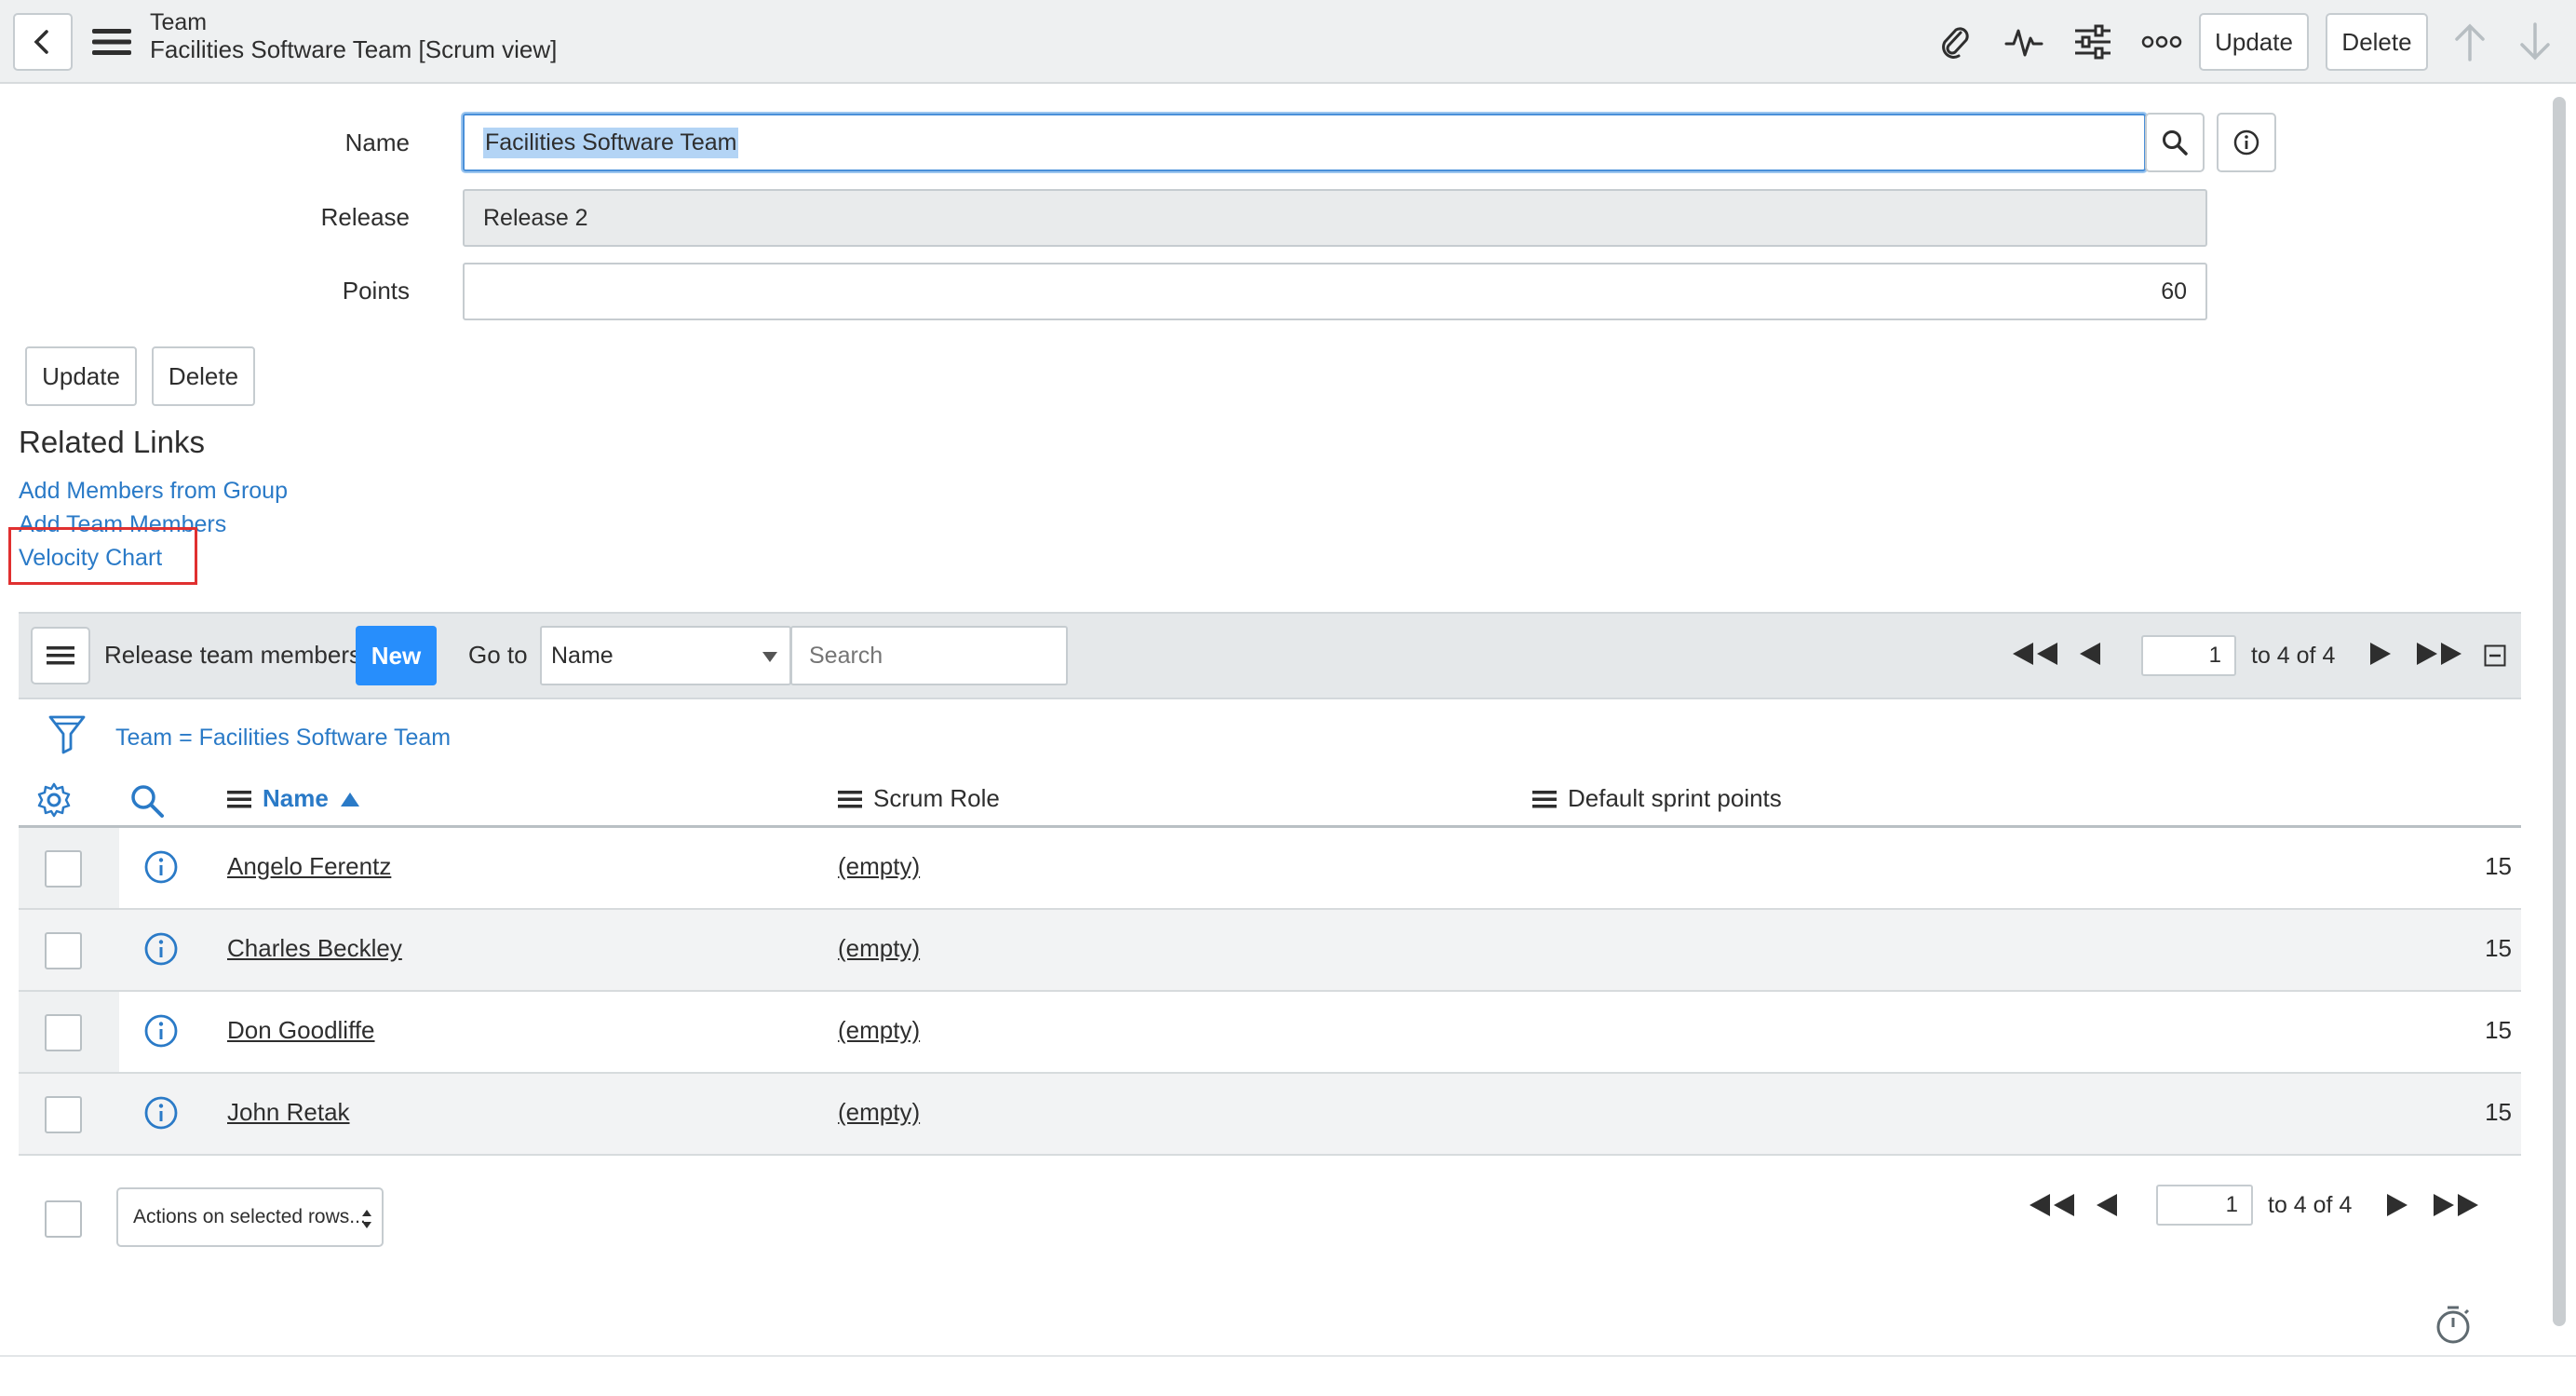 This screenshot has height=1396, width=2576. I want to click on menu-button, so click(112, 42).